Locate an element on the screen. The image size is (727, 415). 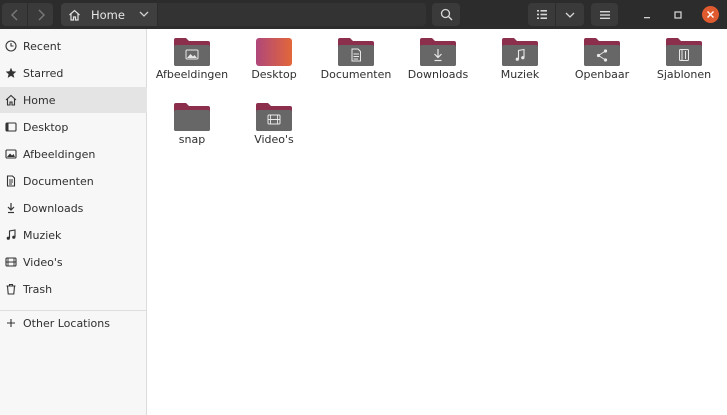
file-item-afbeeldingen: Afbeeldingen is located at coordinates (192, 59).